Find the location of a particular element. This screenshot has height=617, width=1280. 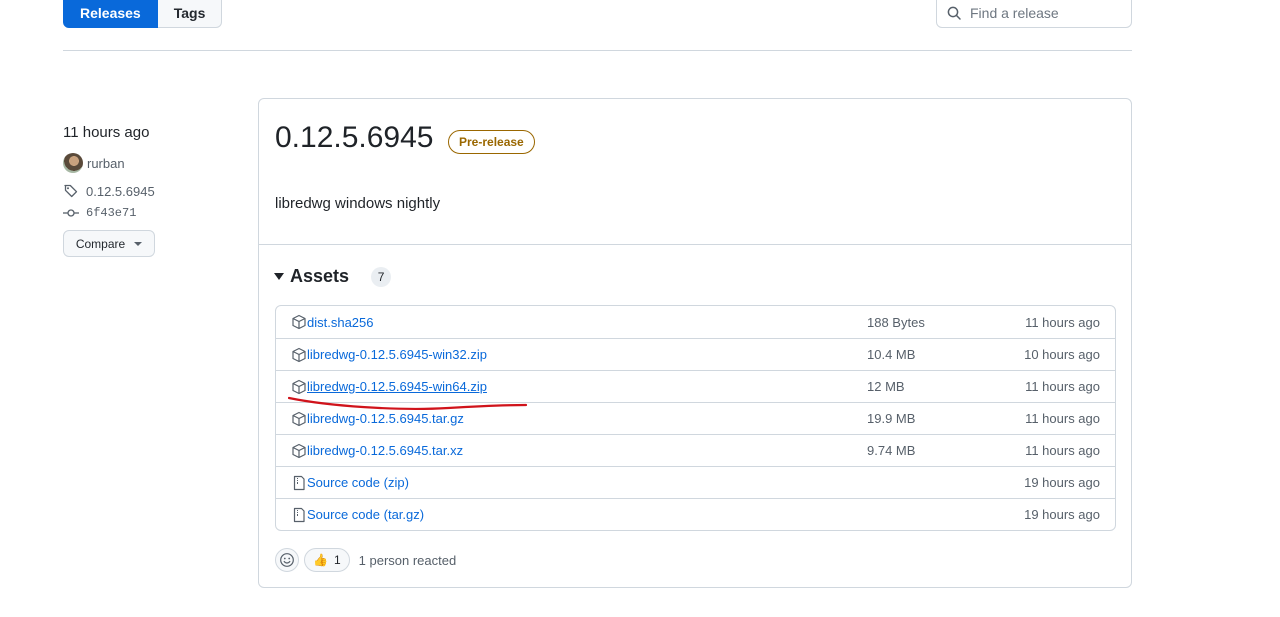

release-time: 11 hours ago is located at coordinates (106, 132).